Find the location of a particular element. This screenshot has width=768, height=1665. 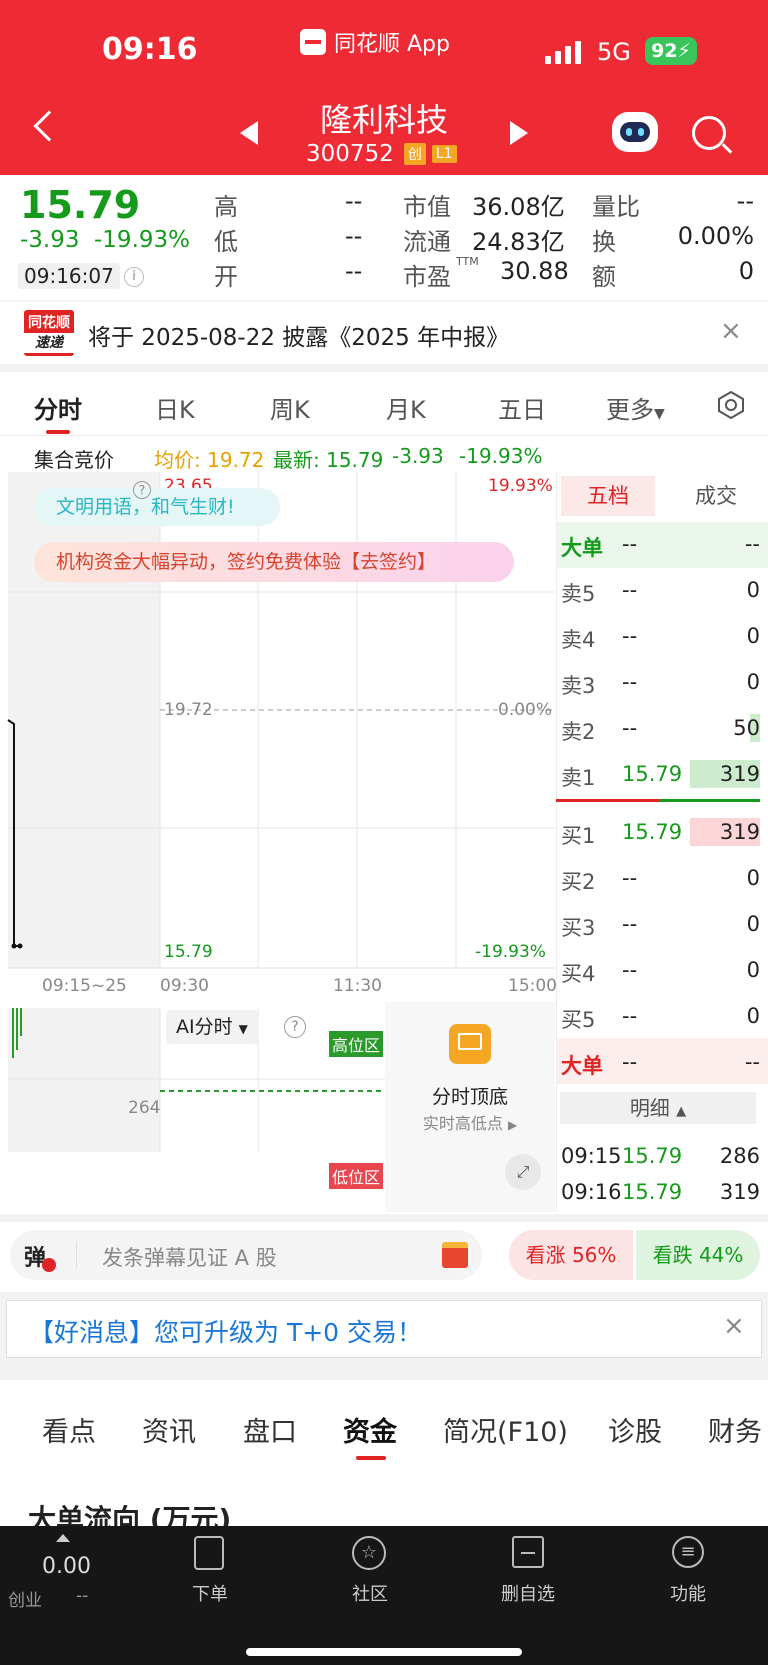

bid-row-2: 买2 -- 0 is located at coordinates (660, 879).